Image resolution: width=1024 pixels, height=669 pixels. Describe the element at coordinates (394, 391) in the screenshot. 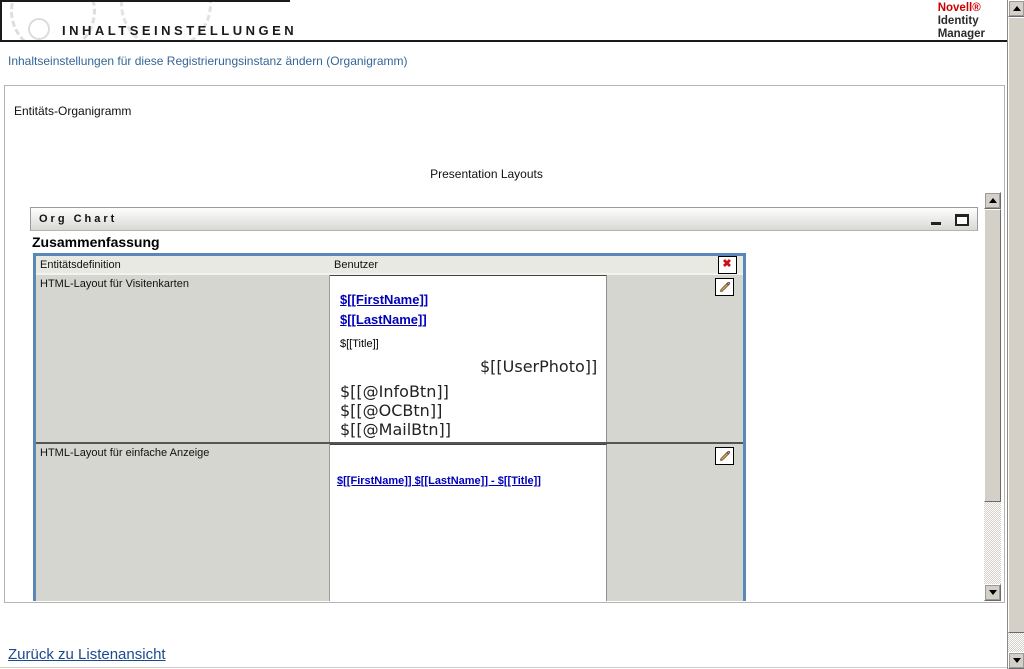

I see `infobtn-token: $[[@InfoBtn]]` at that location.